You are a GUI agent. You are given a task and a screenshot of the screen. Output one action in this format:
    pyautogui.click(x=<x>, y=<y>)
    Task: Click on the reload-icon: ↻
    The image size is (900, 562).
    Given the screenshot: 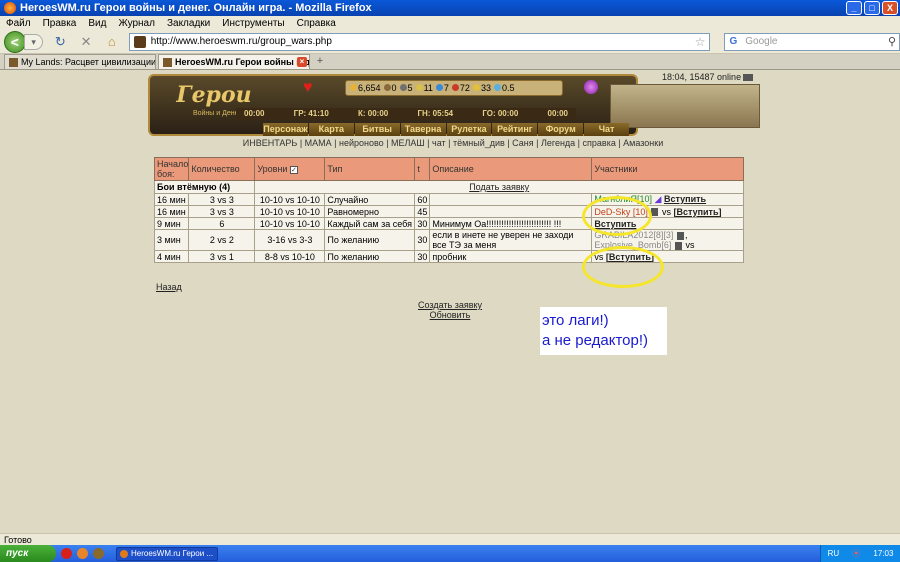 What is the action you would take?
    pyautogui.click(x=60, y=42)
    